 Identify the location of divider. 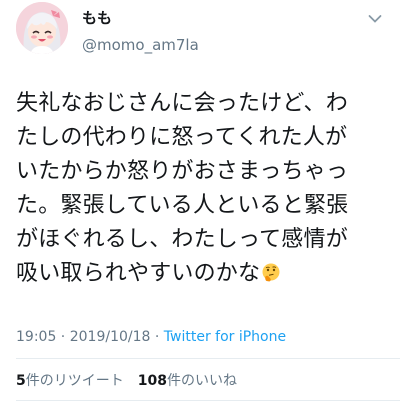
(208, 358).